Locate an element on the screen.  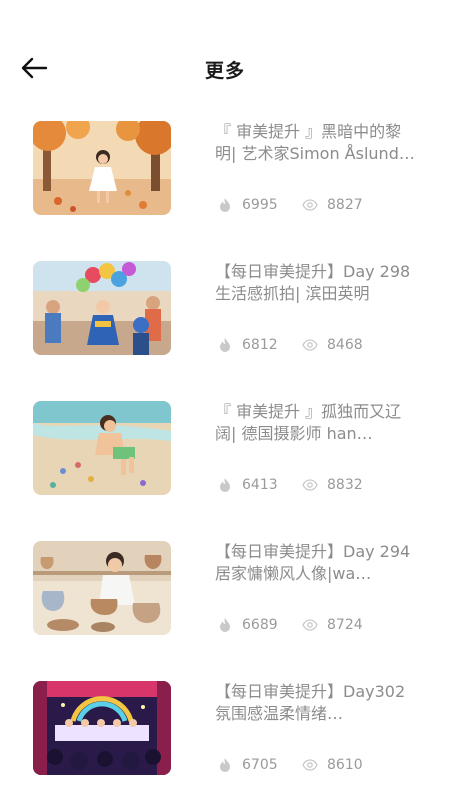
views-count: 8832 is located at coordinates (332, 485).